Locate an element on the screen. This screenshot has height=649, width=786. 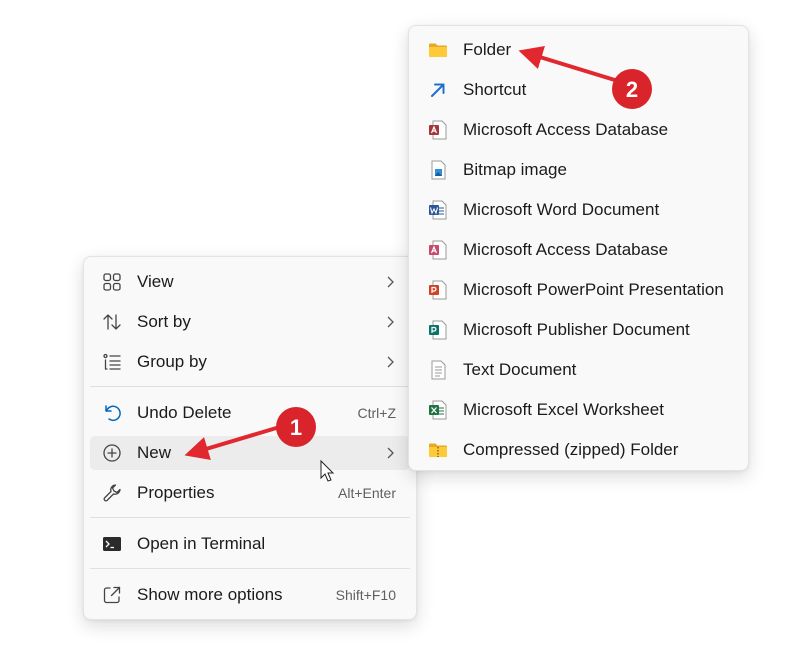
shortcut-text: Shift+F10 is located at coordinates (365, 595).